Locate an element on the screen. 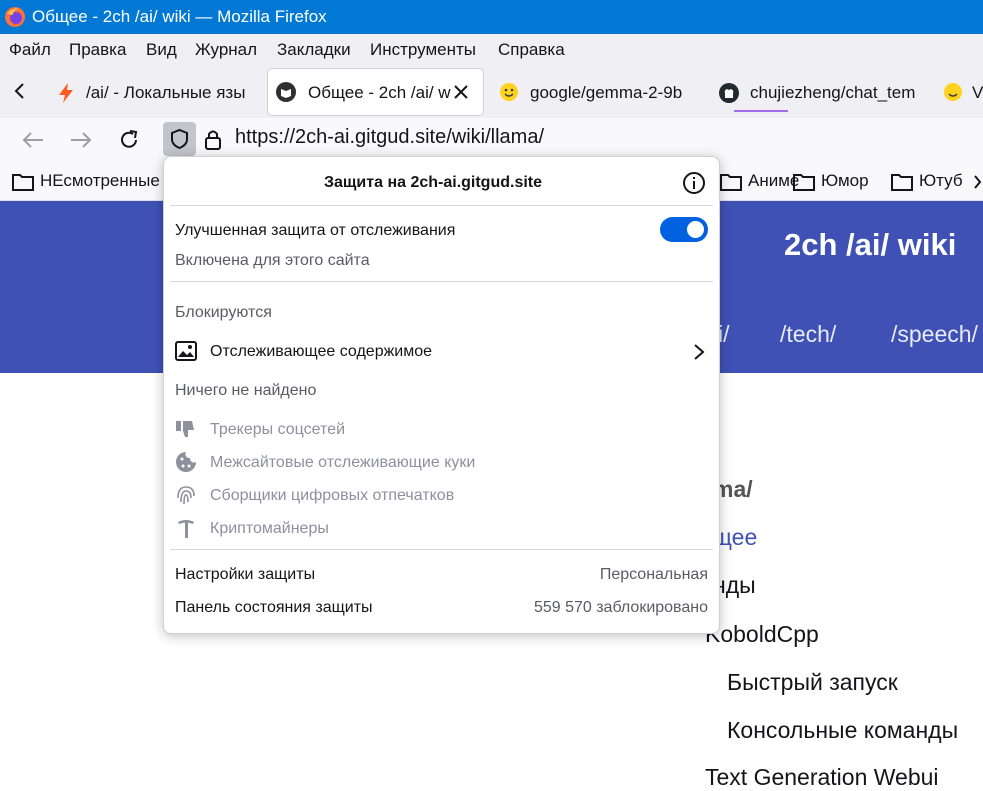 The width and height of the screenshot is (983, 791). tab-obshchee: Общее - 2ch /ai/ w is located at coordinates (375, 92).